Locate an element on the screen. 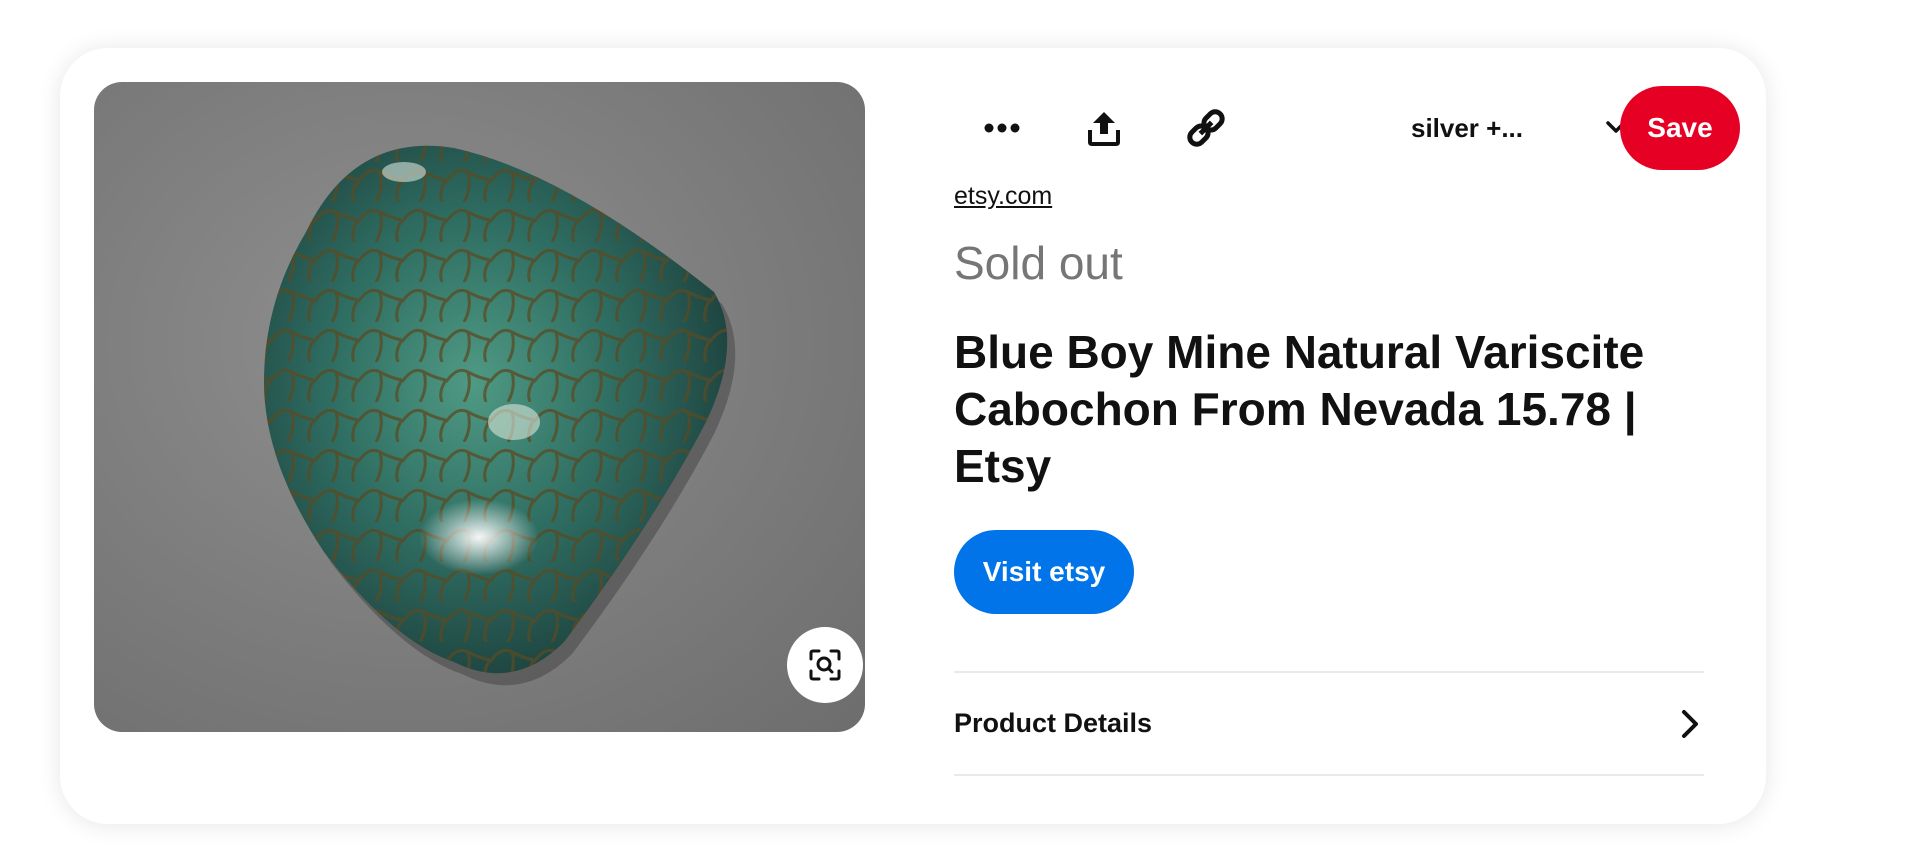 This screenshot has height=857, width=1920. more-options-button is located at coordinates (1002, 128).